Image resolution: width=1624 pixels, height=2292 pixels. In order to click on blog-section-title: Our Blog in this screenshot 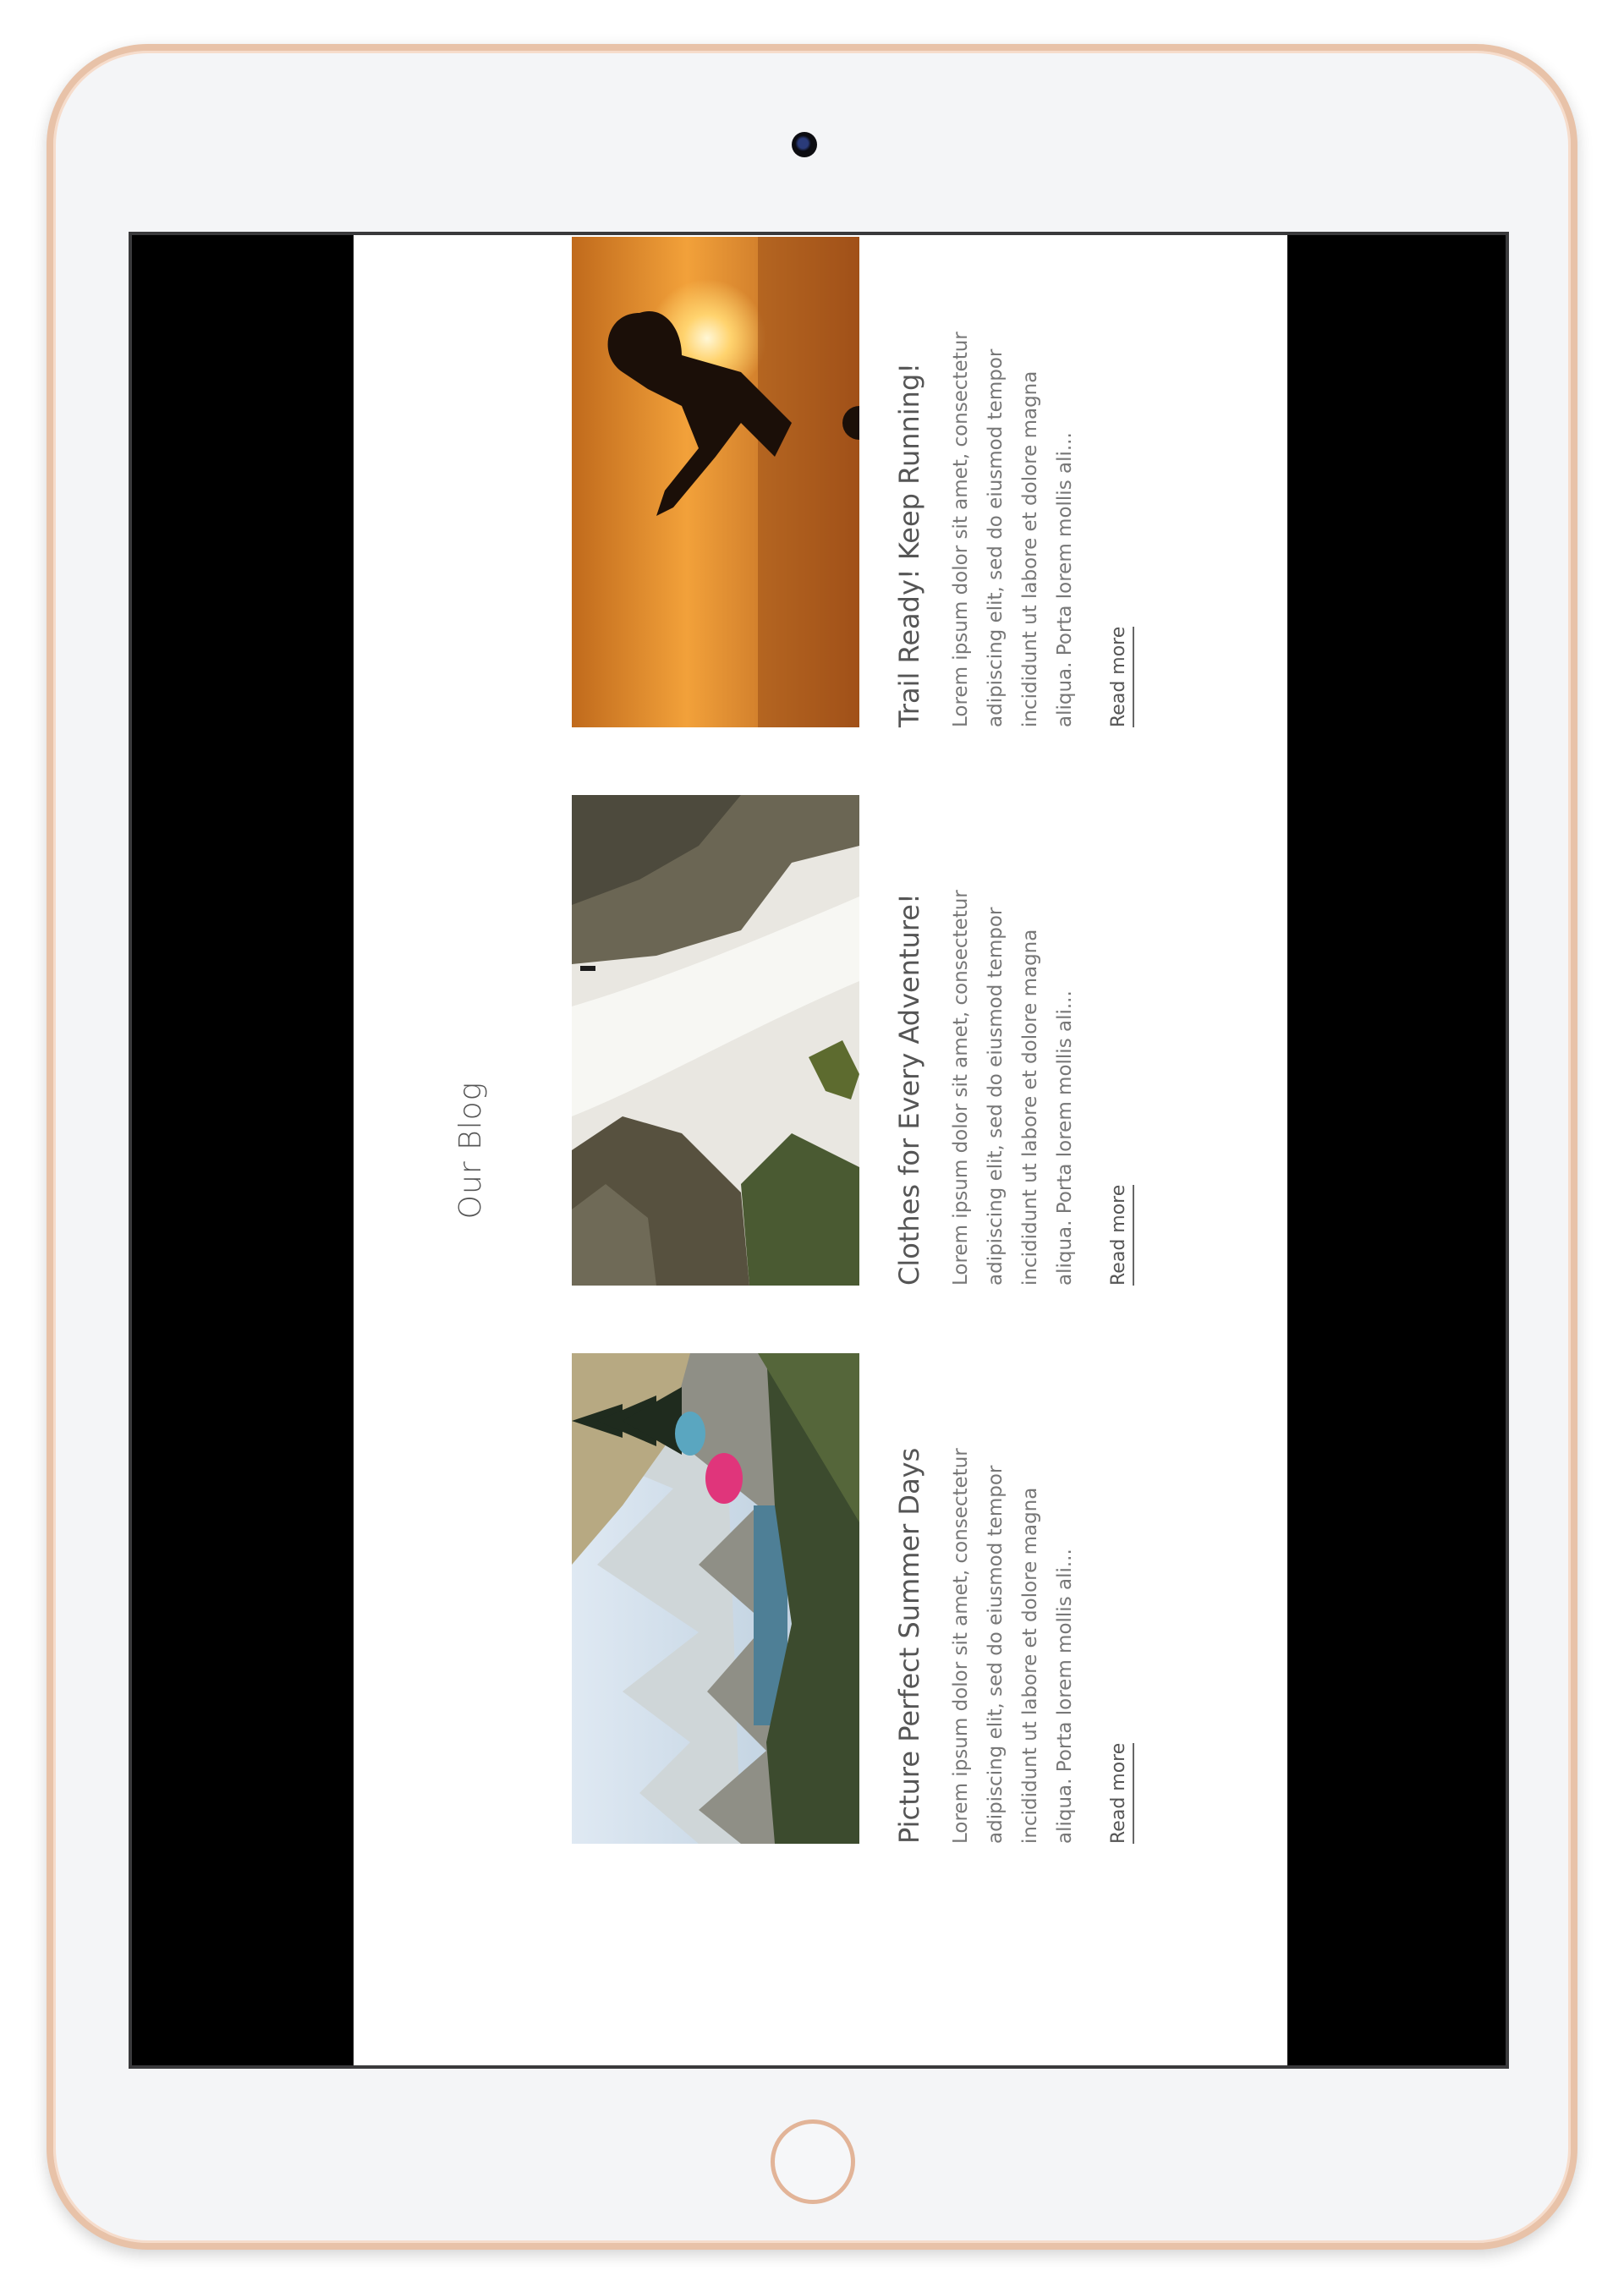, I will do `click(471, 1150)`.